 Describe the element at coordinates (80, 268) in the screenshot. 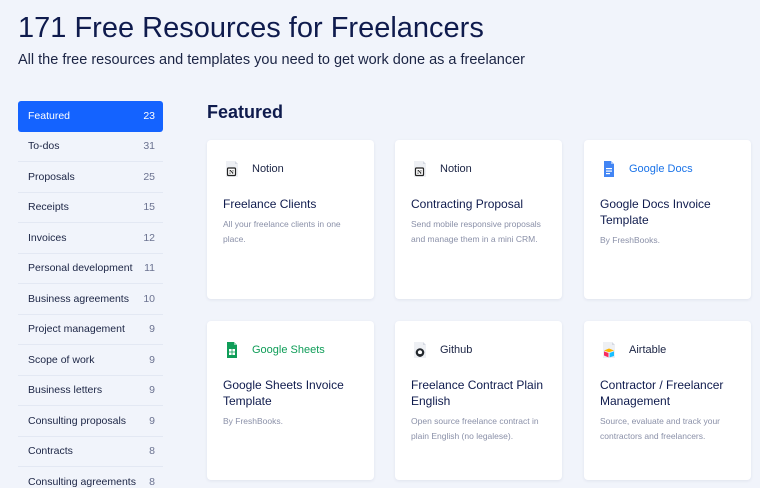

I see `sidebar-item-label: Personal development` at that location.